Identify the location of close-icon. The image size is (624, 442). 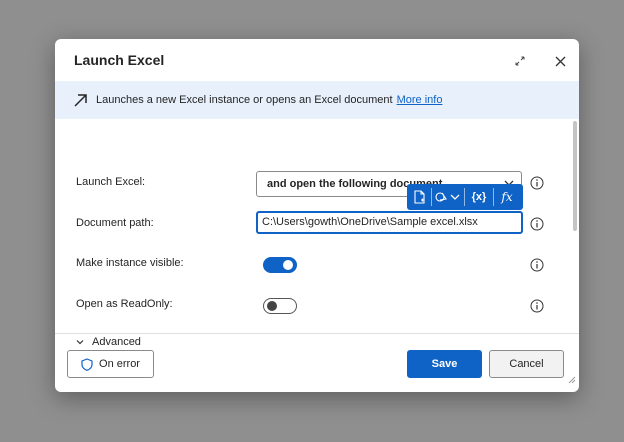
(560, 61).